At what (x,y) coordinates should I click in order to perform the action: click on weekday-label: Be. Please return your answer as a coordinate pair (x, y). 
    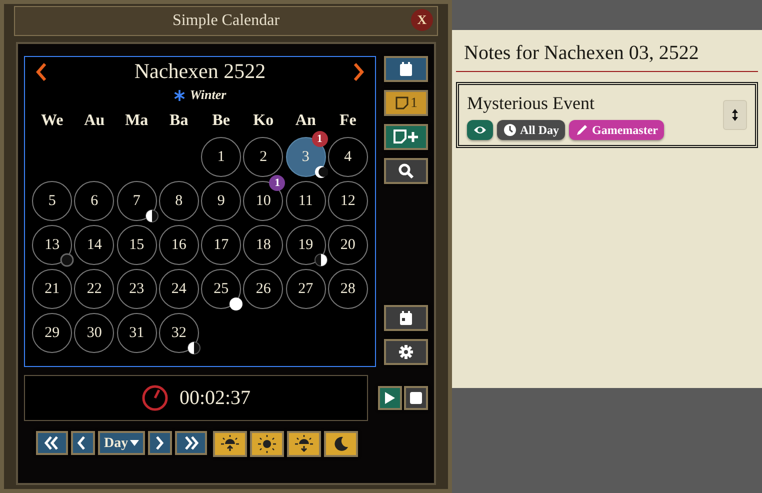
    Looking at the image, I should click on (221, 121).